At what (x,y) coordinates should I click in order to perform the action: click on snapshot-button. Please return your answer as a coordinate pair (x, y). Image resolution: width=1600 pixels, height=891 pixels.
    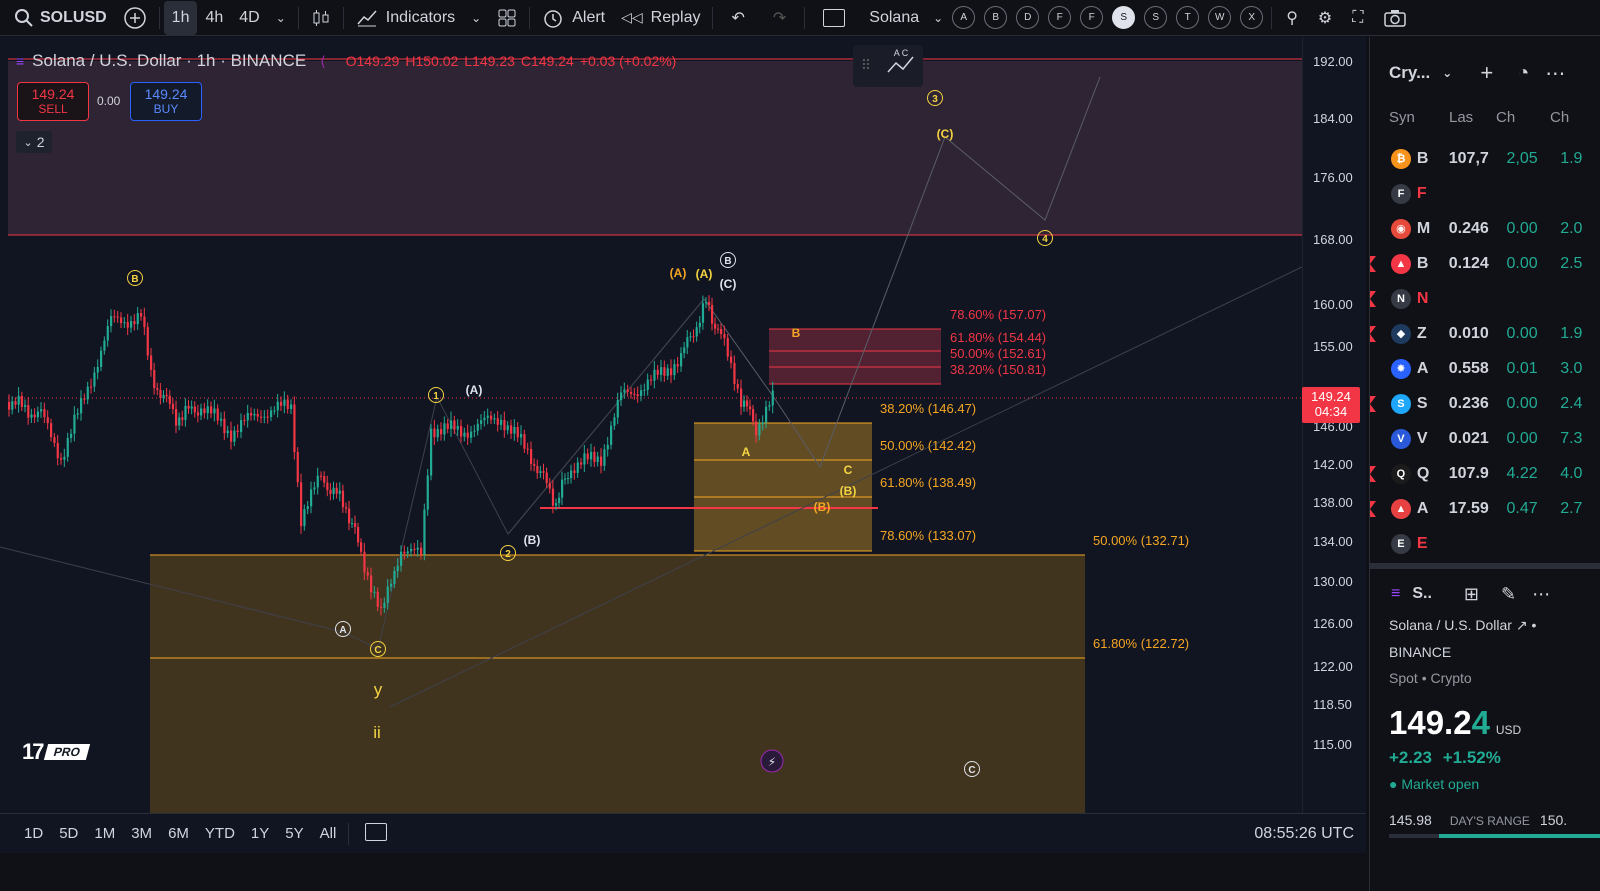
    Looking at the image, I should click on (1395, 18).